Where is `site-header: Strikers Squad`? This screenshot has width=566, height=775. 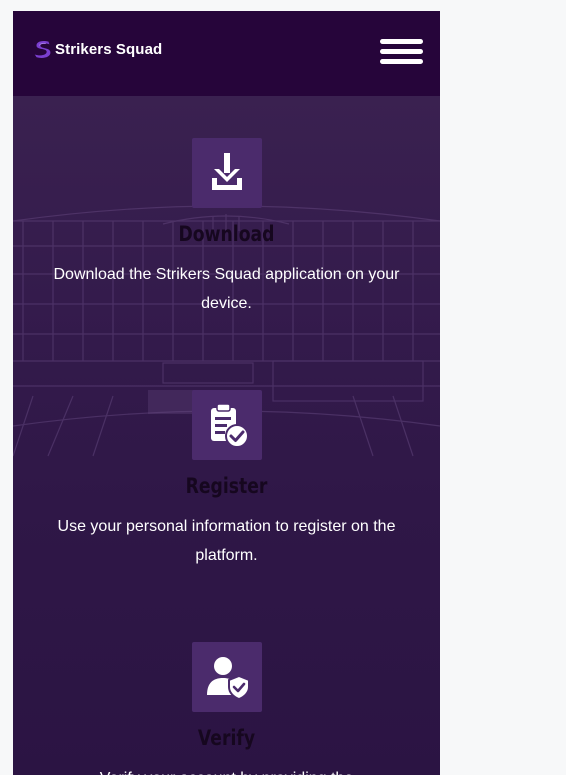
site-header: Strikers Squad is located at coordinates (226, 53).